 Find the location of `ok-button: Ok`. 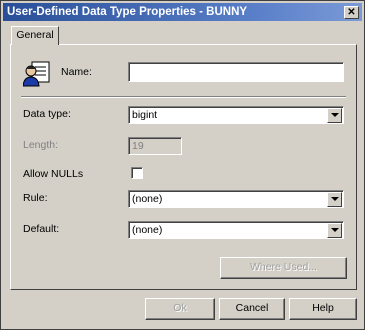

ok-button: Ok is located at coordinates (180, 309).